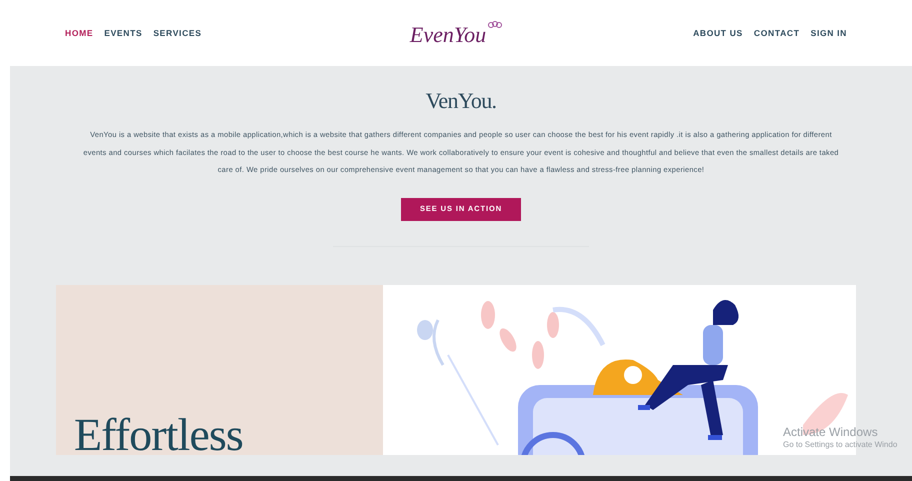  What do you see at coordinates (828, 33) in the screenshot?
I see `nav-link: SIGN IN` at bounding box center [828, 33].